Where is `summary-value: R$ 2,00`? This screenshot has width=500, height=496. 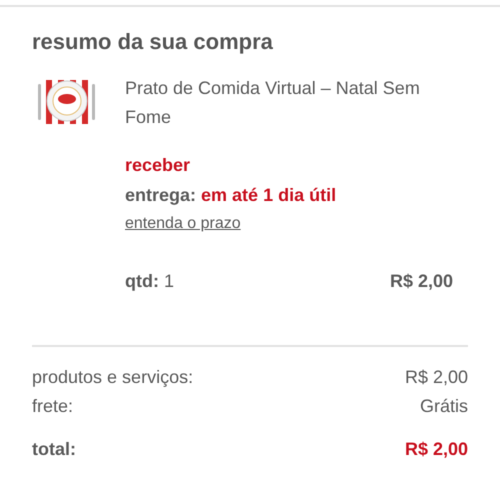 summary-value: R$ 2,00 is located at coordinates (436, 377).